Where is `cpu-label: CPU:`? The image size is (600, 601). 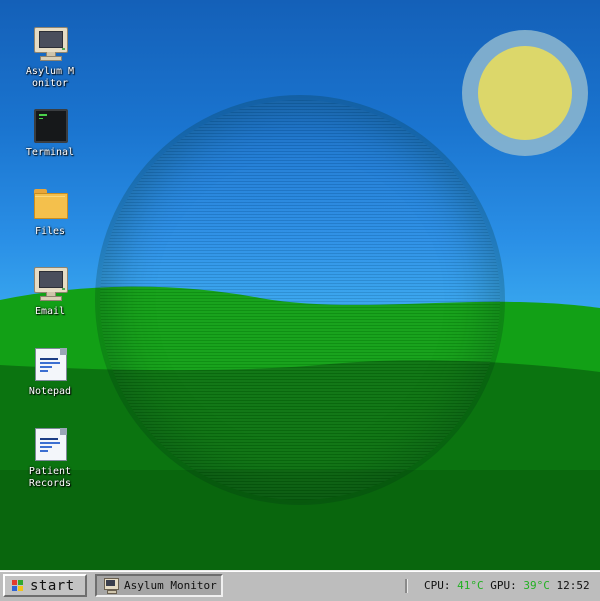 cpu-label: CPU: is located at coordinates (437, 585).